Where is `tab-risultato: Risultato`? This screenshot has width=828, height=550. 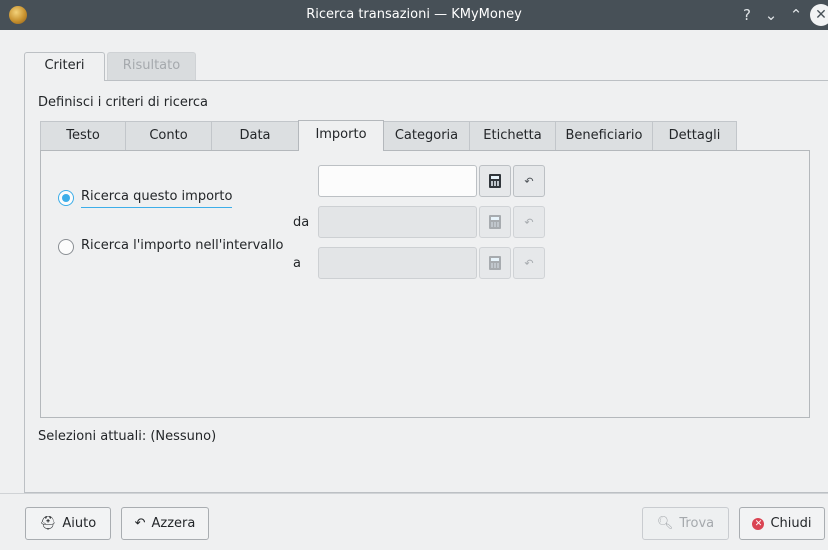 tab-risultato: Risultato is located at coordinates (151, 66).